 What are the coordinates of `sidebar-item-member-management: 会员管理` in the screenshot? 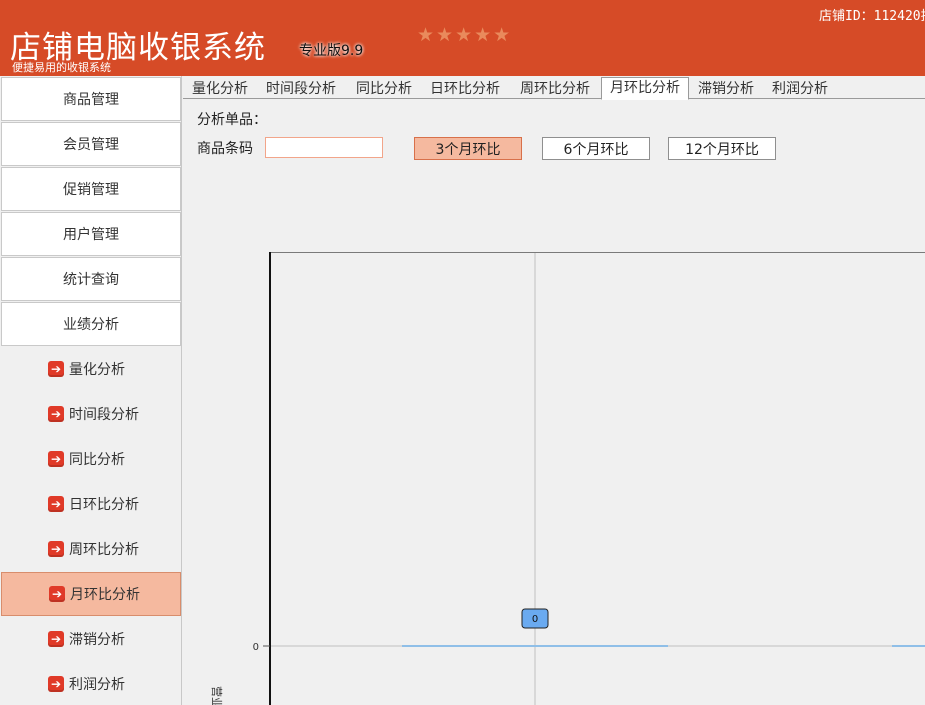 It's located at (91, 144).